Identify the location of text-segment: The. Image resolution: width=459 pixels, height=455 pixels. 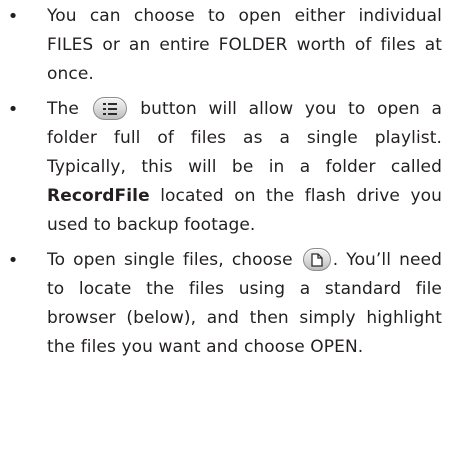
(63, 109).